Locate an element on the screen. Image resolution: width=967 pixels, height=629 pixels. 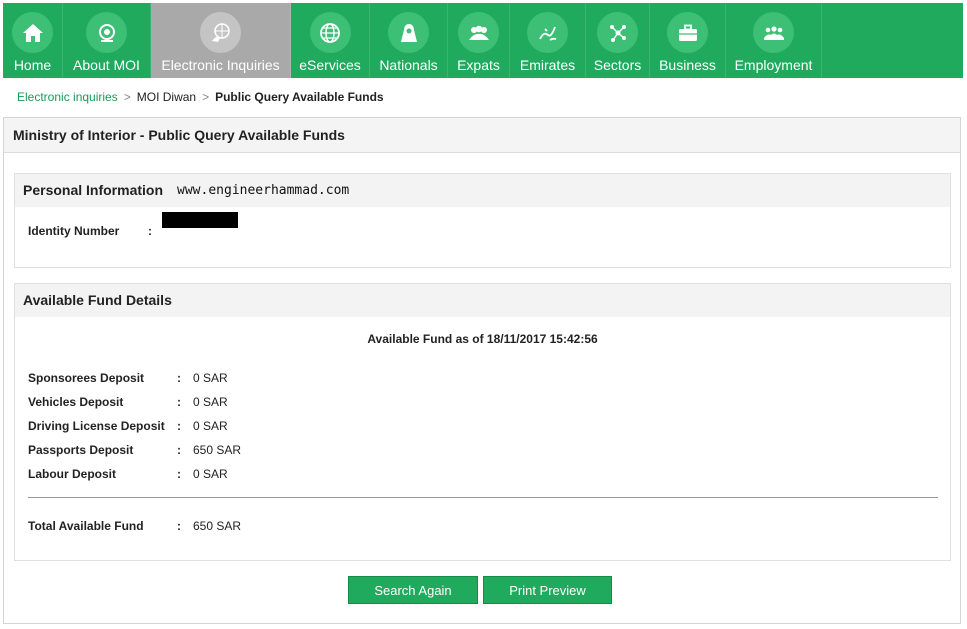
fund-as-of-timestamp: Available Fund as of 18/11/2017 15:42:56 is located at coordinates (482, 339).